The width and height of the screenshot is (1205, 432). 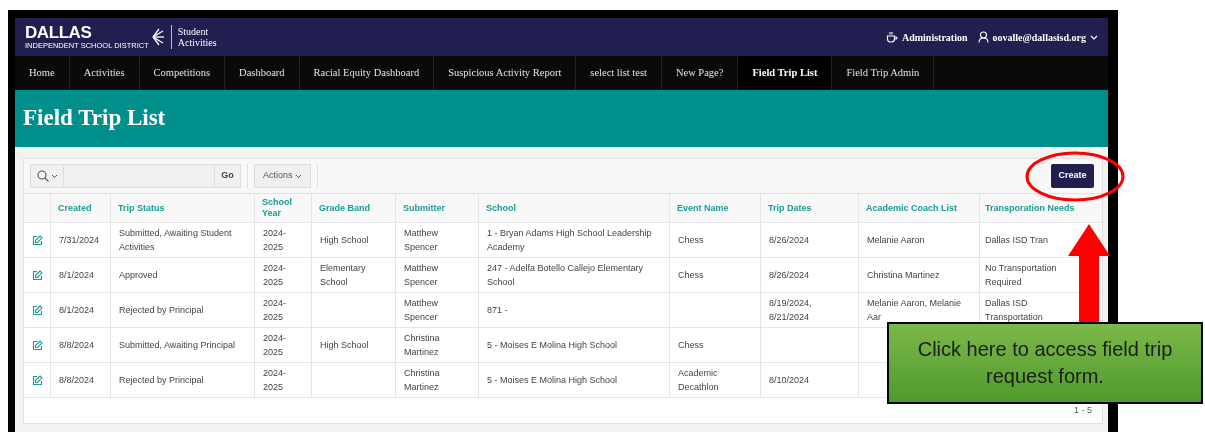 I want to click on table-cell-text: Elementary School, so click(x=343, y=275).